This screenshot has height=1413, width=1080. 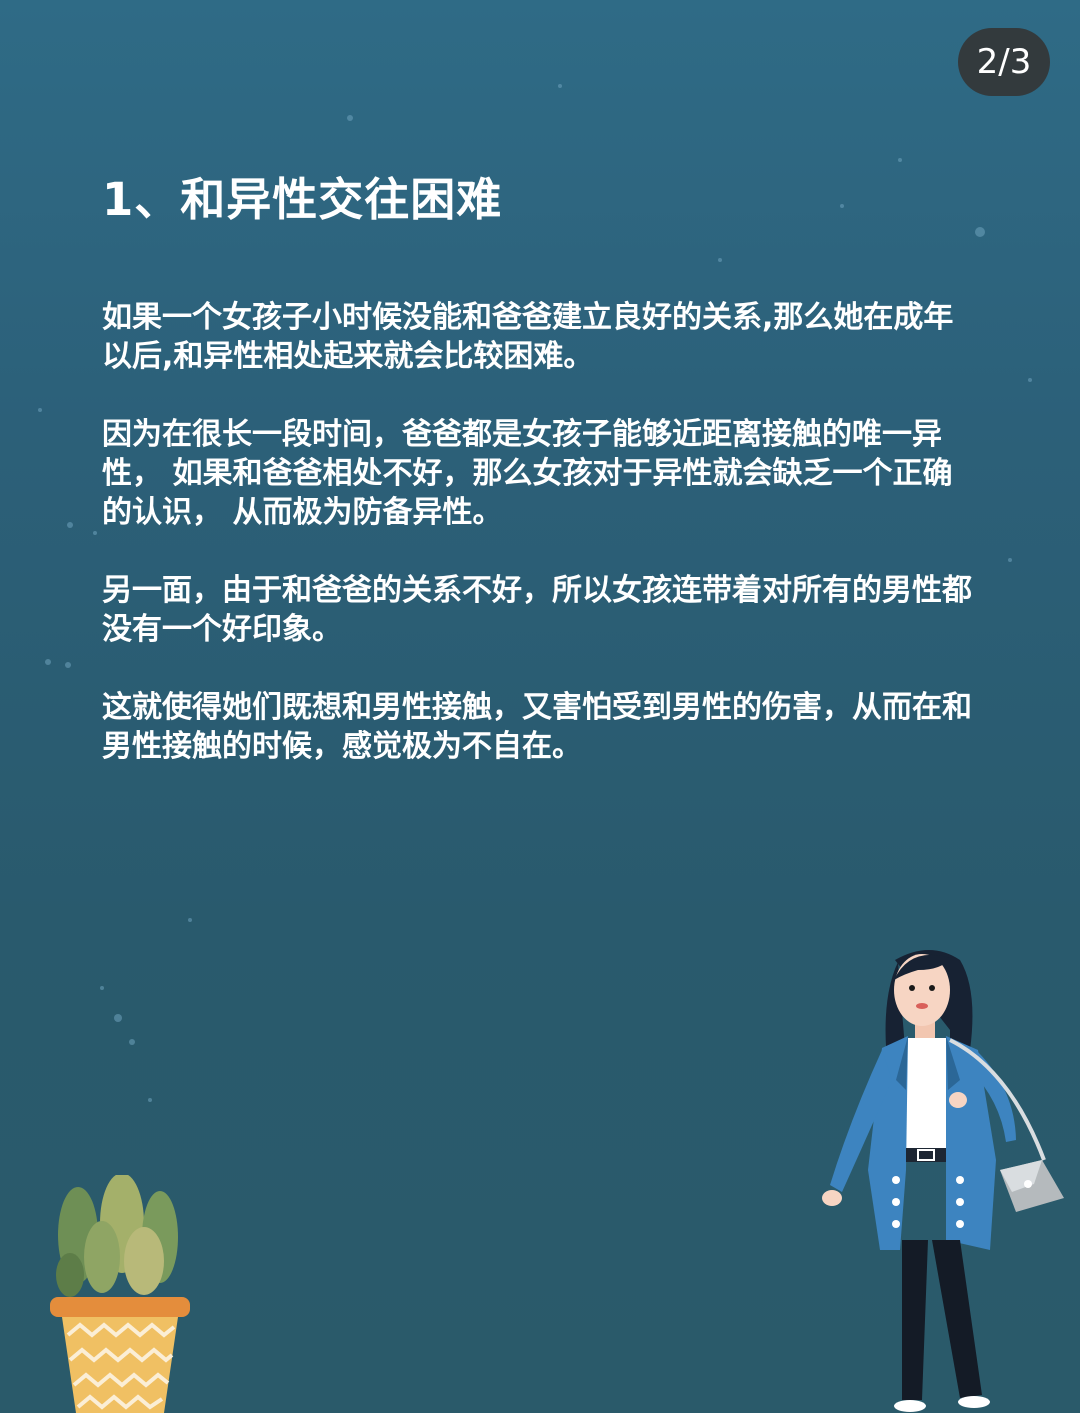 I want to click on page-counter-badge: 2/3, so click(x=1004, y=62).